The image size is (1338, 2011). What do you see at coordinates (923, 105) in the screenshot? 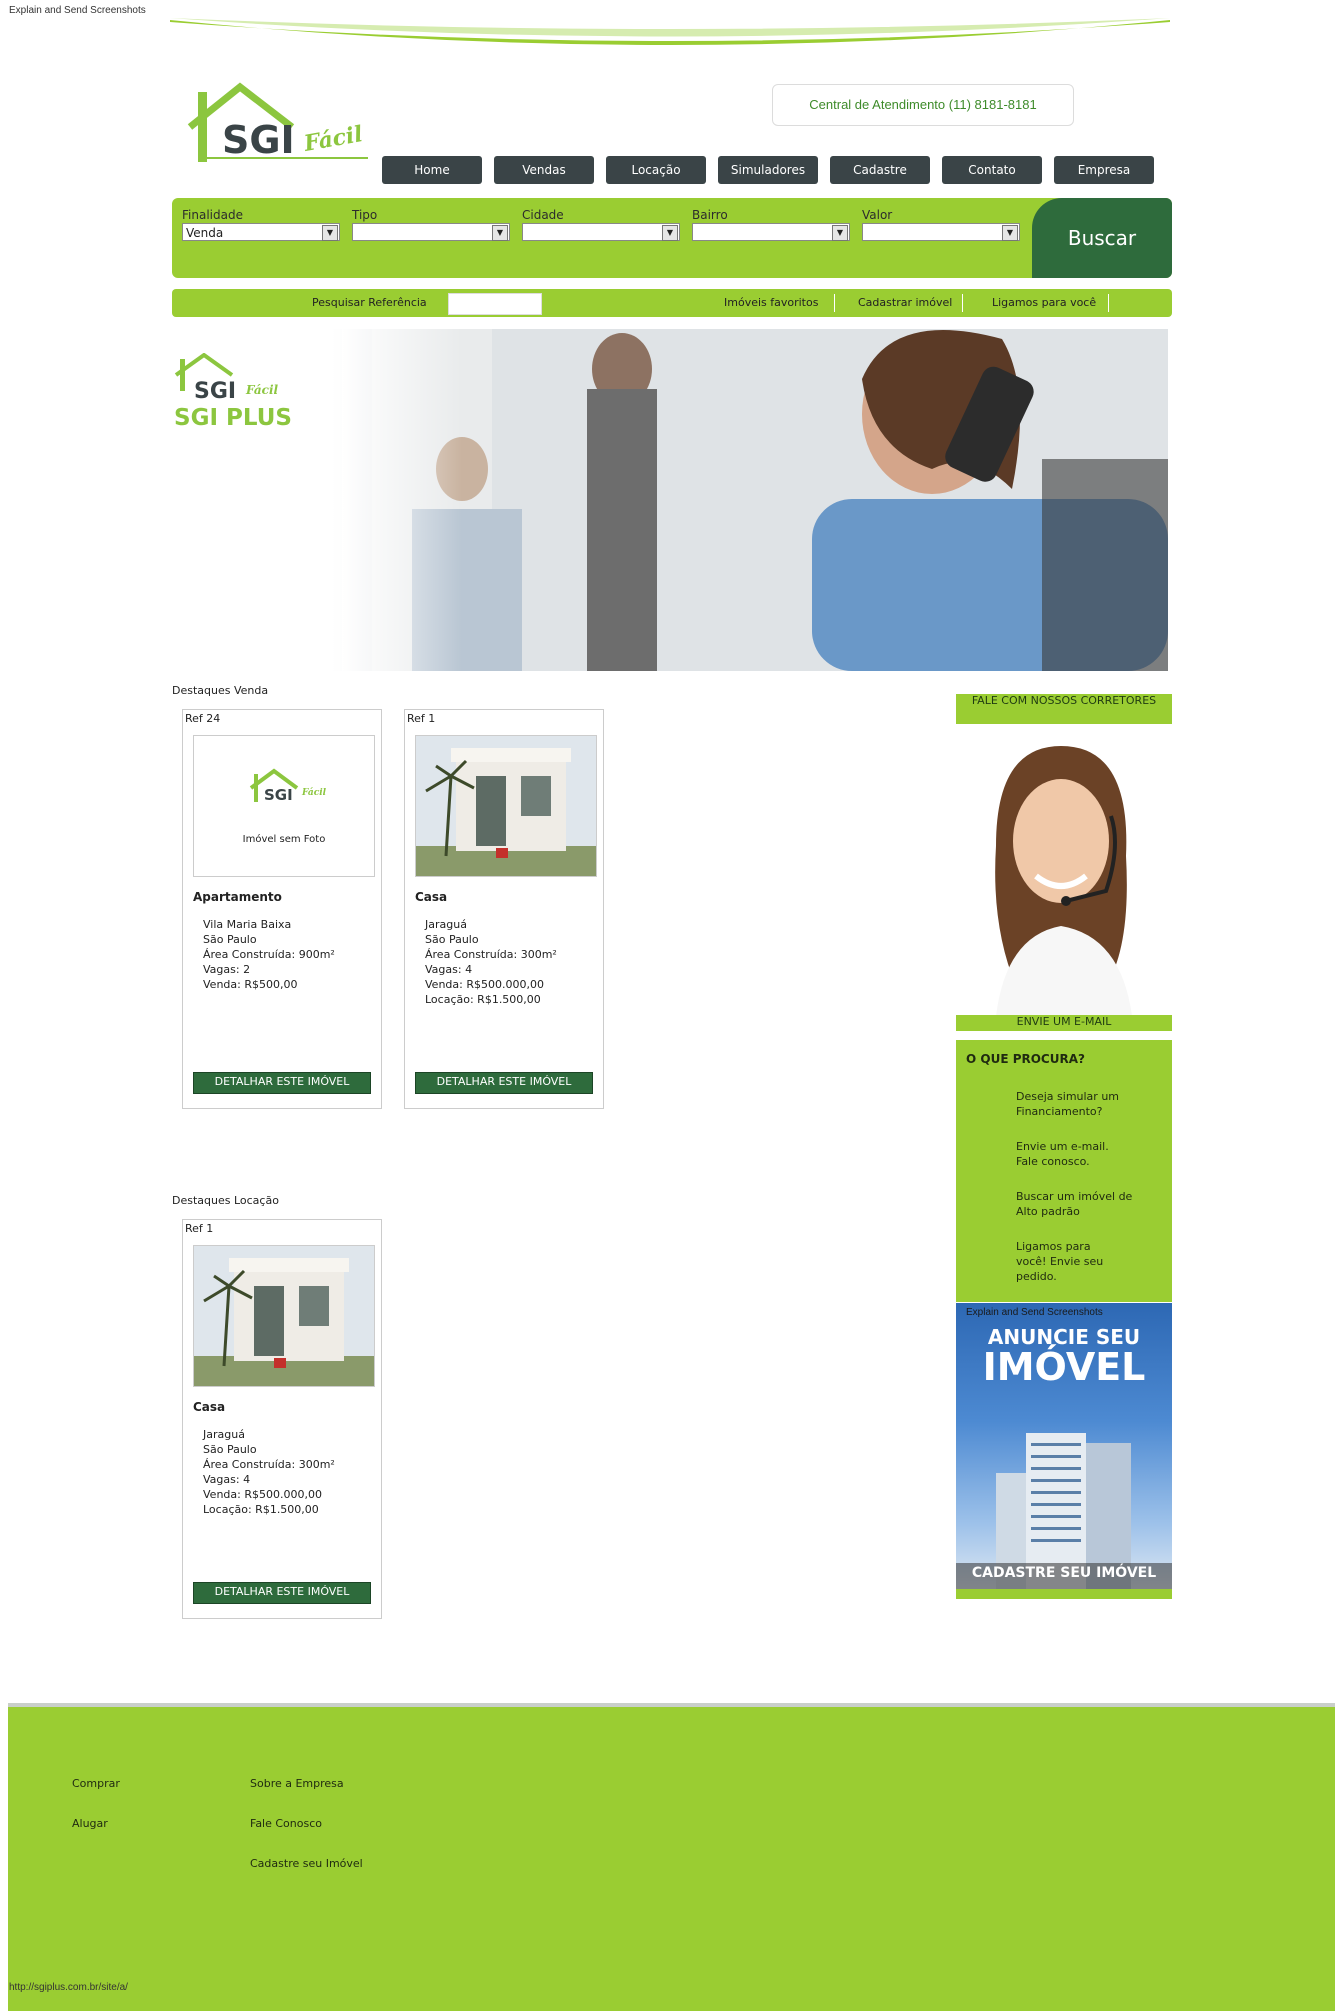
I see `phone-box: Central de Atendimento (11) 8181-8181` at bounding box center [923, 105].